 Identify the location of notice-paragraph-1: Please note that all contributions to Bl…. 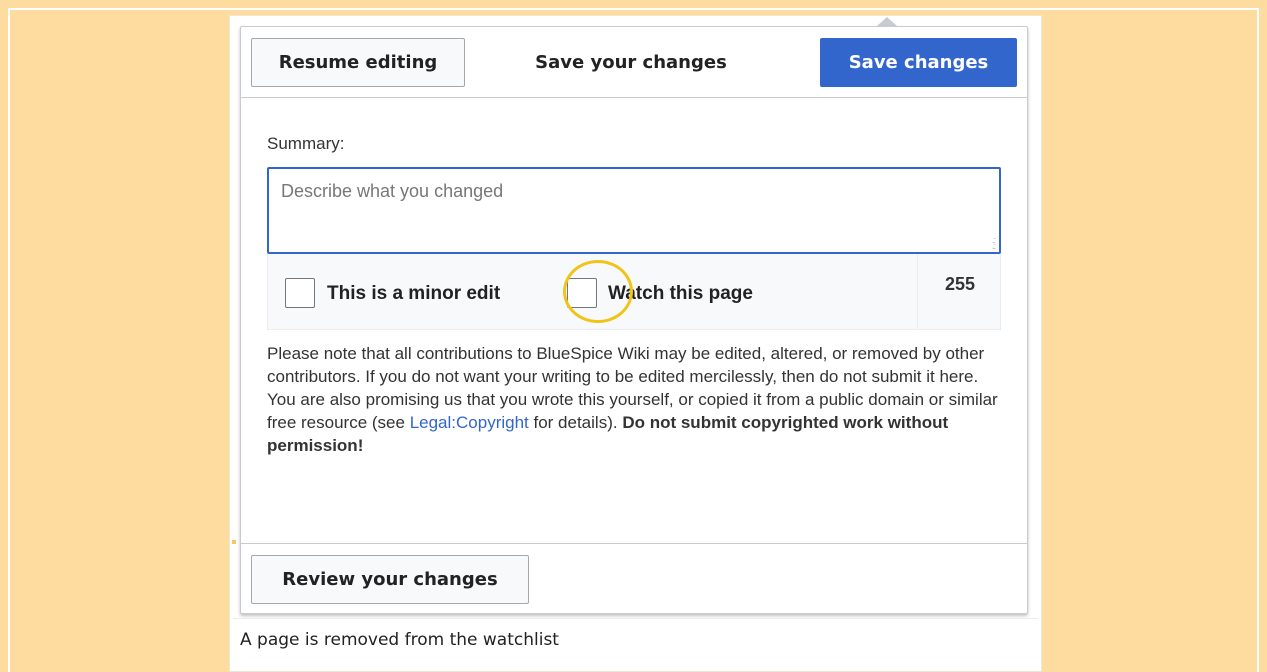
(626, 365).